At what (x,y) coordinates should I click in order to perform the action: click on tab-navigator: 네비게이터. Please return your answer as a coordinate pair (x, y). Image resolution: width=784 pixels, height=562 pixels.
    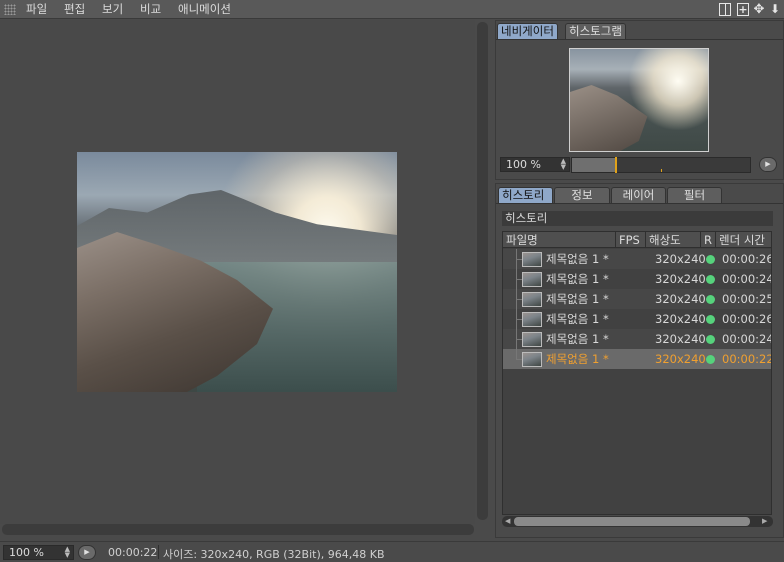
    Looking at the image, I should click on (527, 31).